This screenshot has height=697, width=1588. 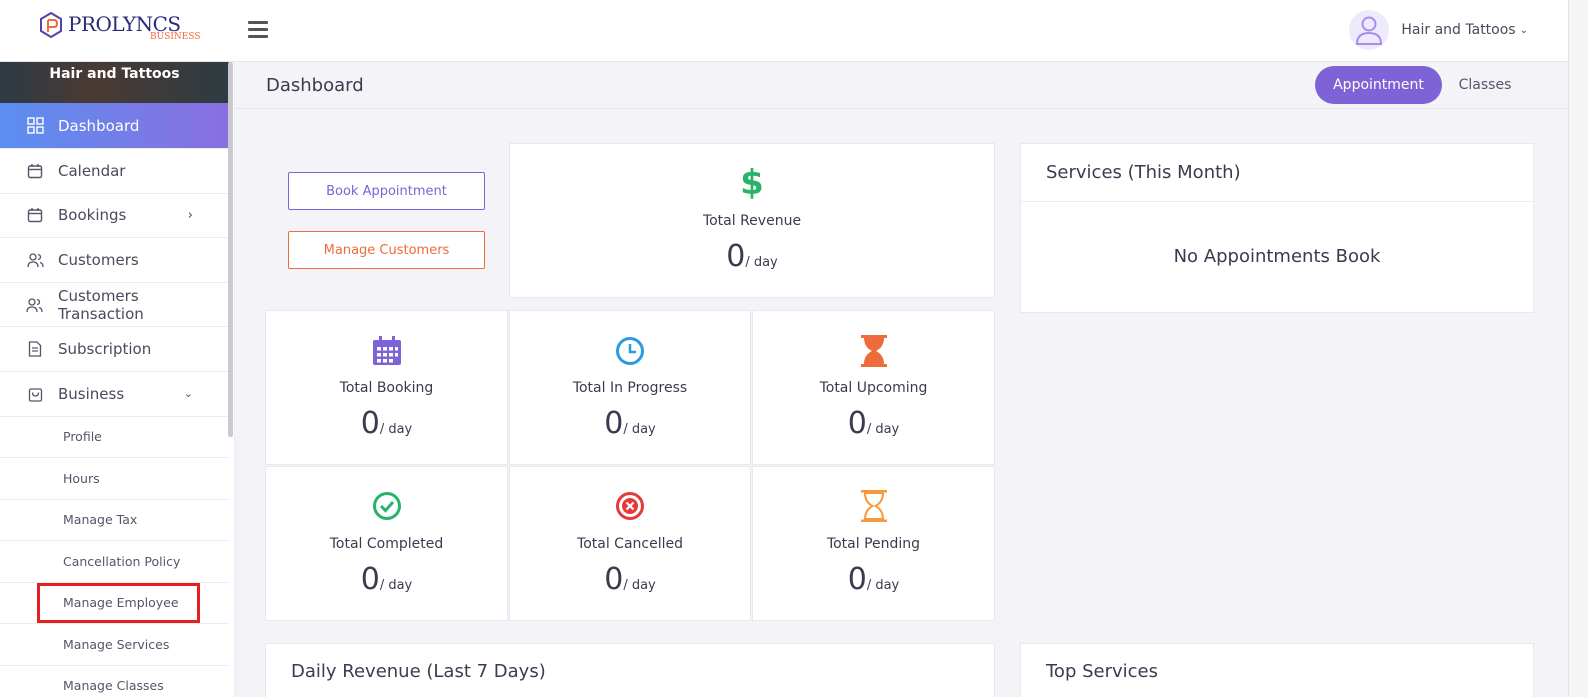 What do you see at coordinates (386, 191) in the screenshot?
I see `book-appointment-button: Book Appointment` at bounding box center [386, 191].